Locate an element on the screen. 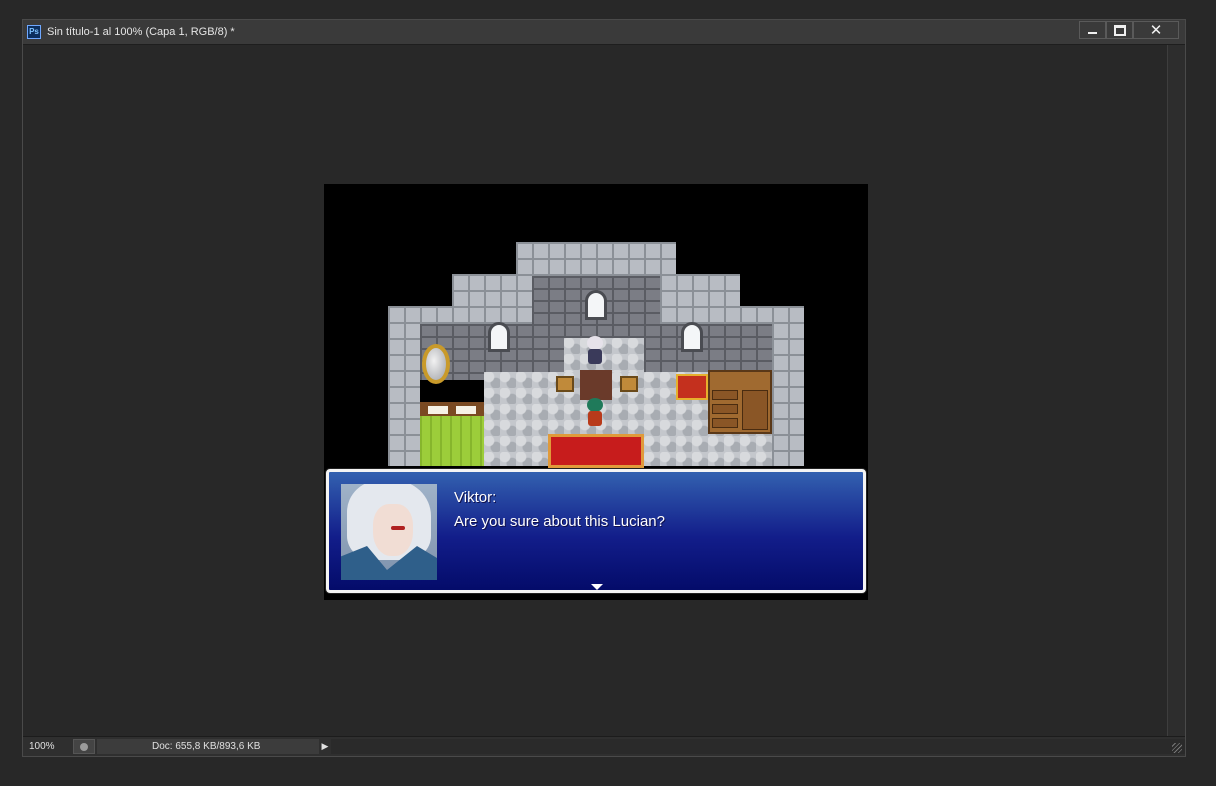 Image resolution: width=1216 pixels, height=786 pixels. document-info: Doc: 655,8 KB/893,6 KB is located at coordinates (208, 746).